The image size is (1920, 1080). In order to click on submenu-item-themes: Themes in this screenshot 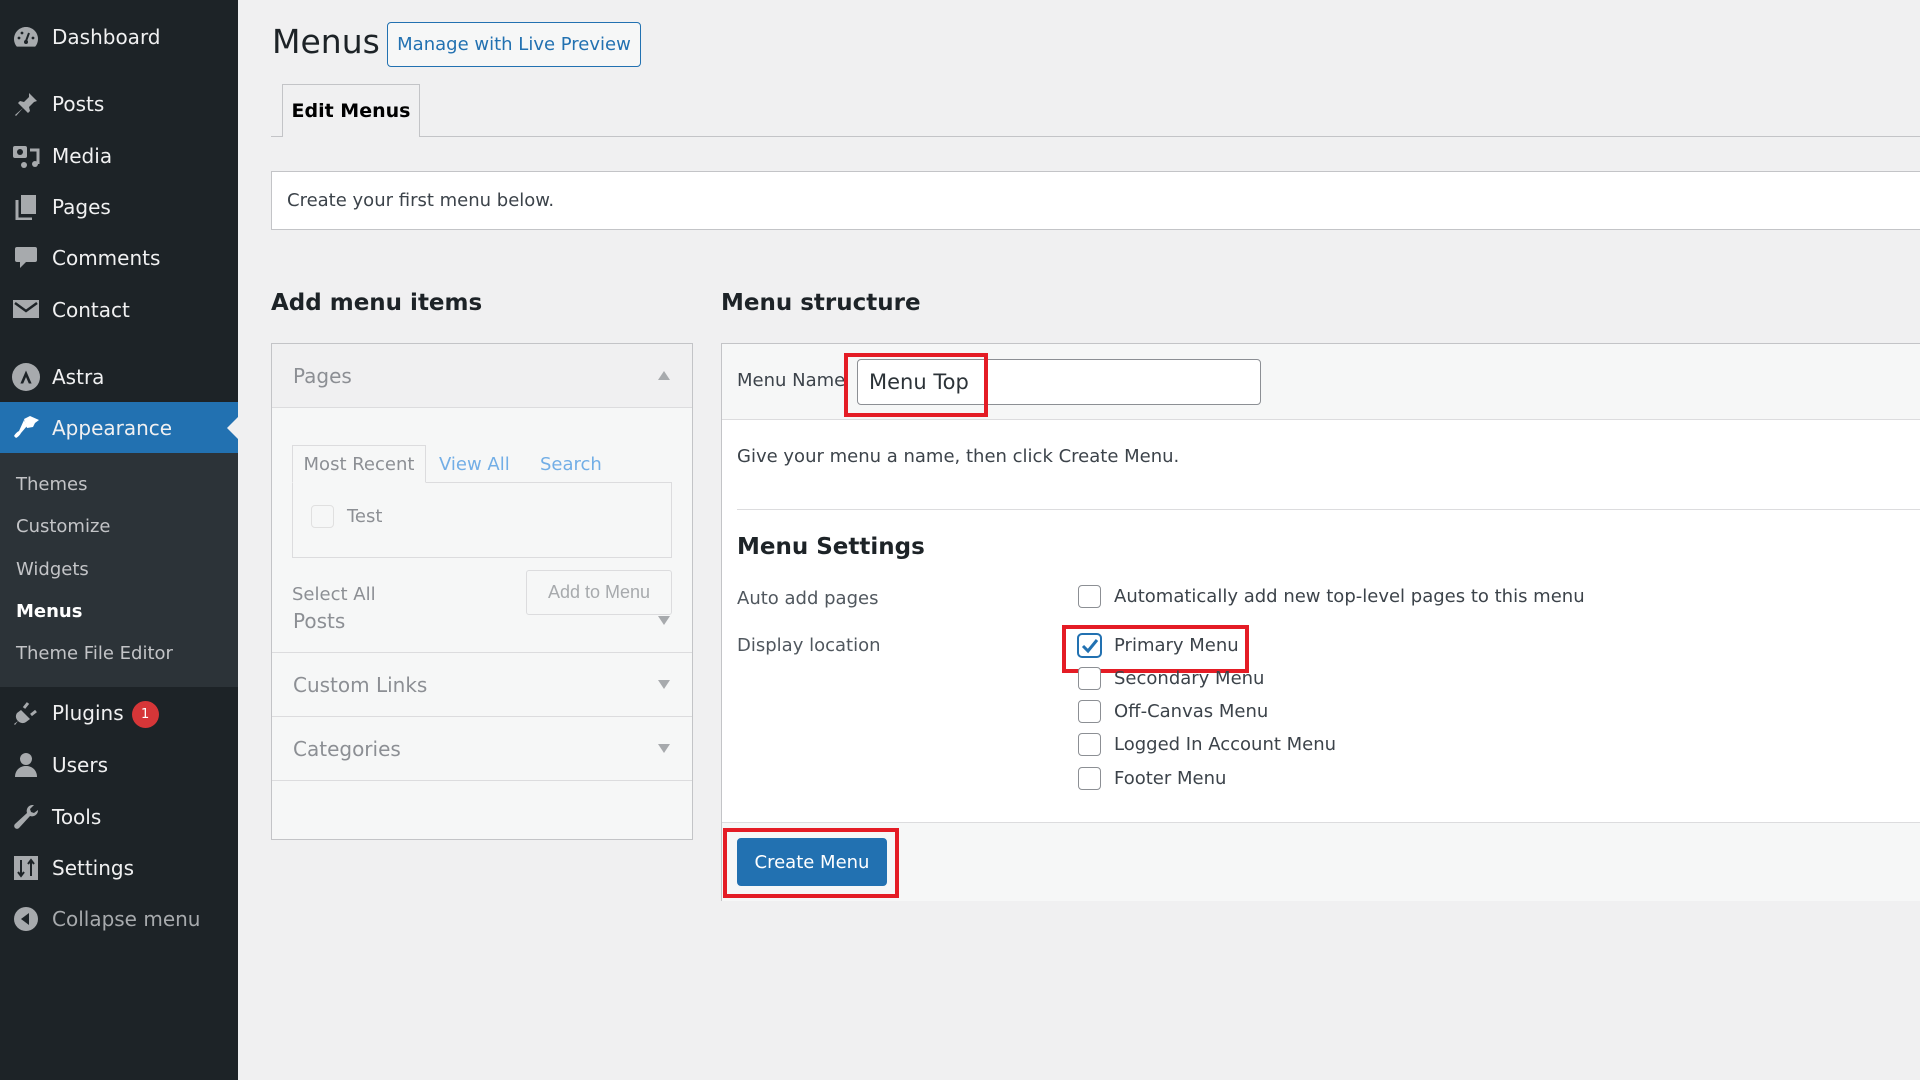, I will do `click(51, 484)`.